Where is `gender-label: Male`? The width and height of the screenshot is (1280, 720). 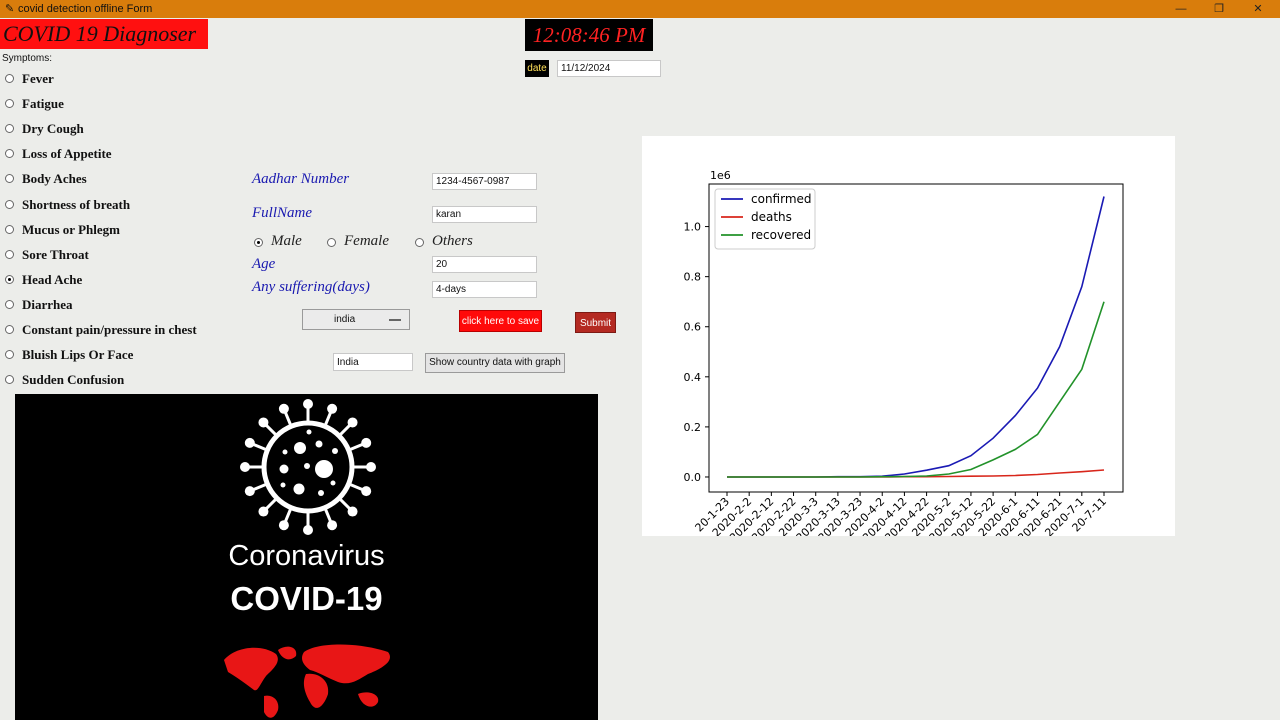
gender-label: Male is located at coordinates (286, 241).